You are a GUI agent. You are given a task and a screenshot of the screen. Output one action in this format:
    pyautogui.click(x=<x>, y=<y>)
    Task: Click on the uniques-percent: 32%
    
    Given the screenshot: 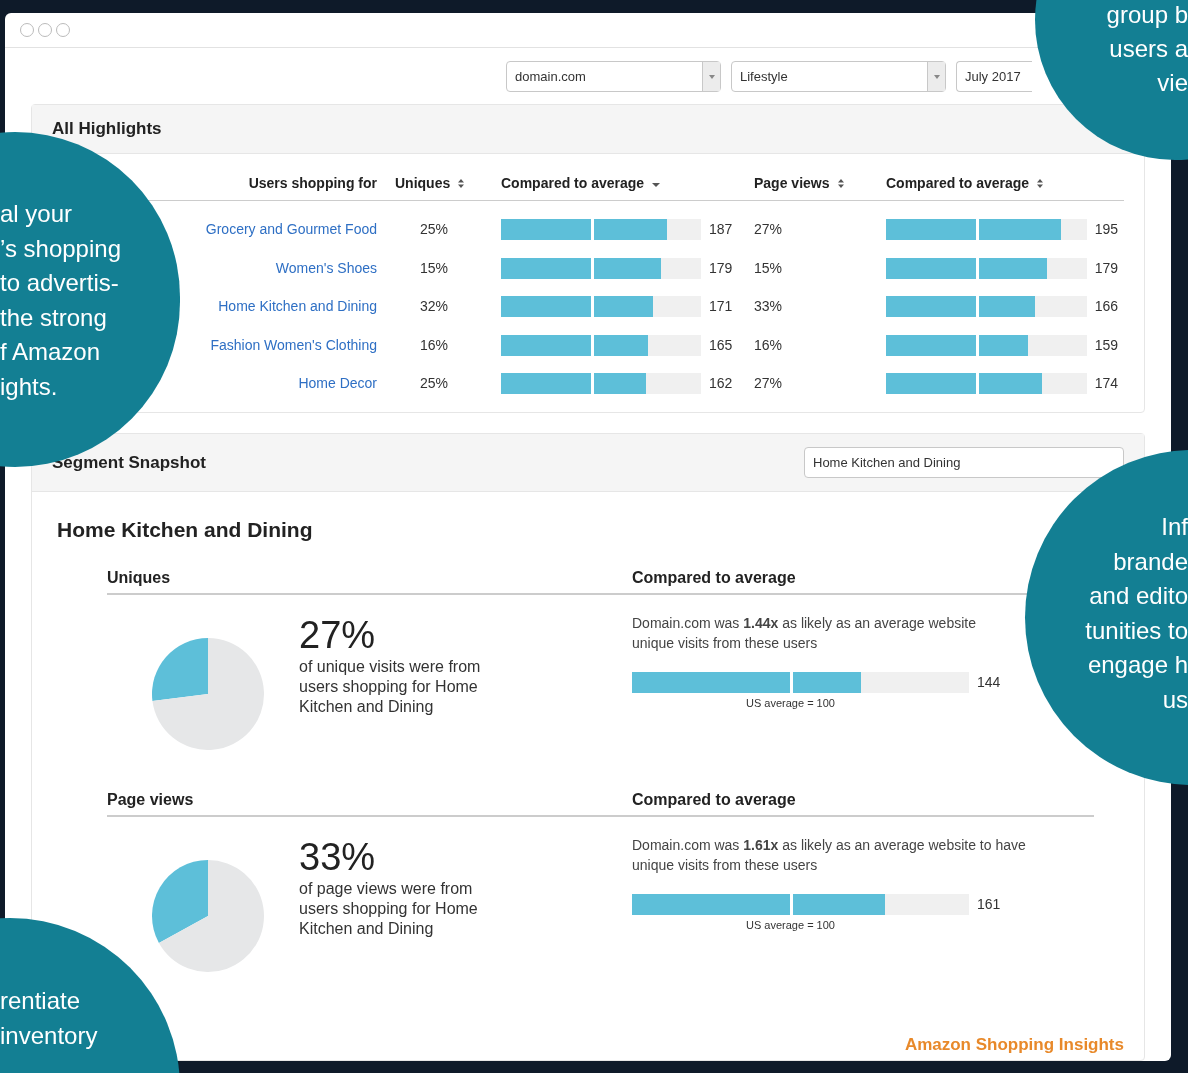 What is the action you would take?
    pyautogui.click(x=434, y=306)
    